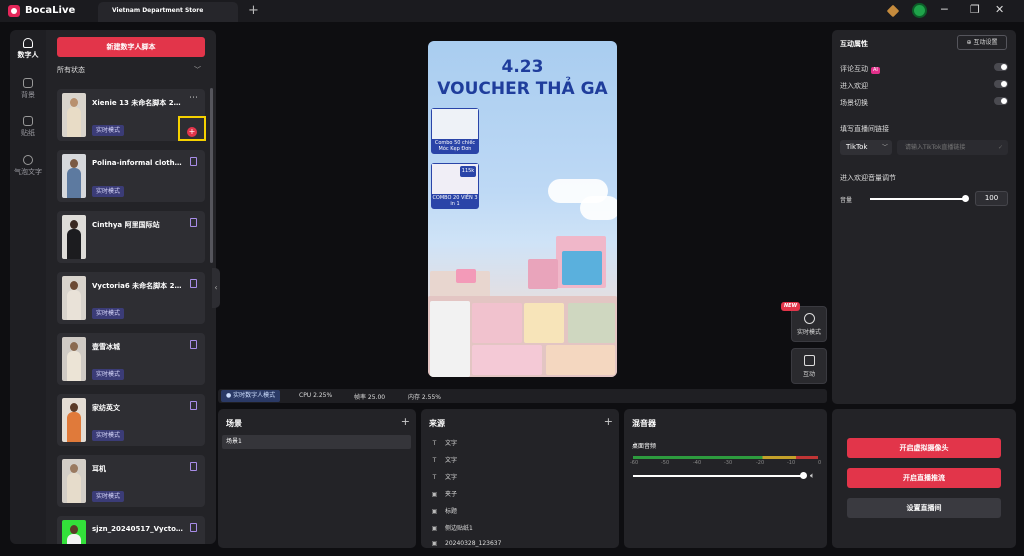 The image size is (1024, 556). I want to click on product-caption: Combo 50 chiếc Móc Kẹp Đơn, so click(455, 146).